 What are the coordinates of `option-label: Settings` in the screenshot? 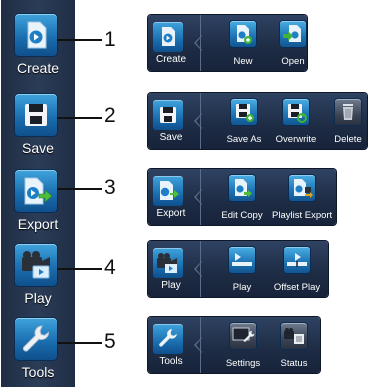 It's located at (243, 363).